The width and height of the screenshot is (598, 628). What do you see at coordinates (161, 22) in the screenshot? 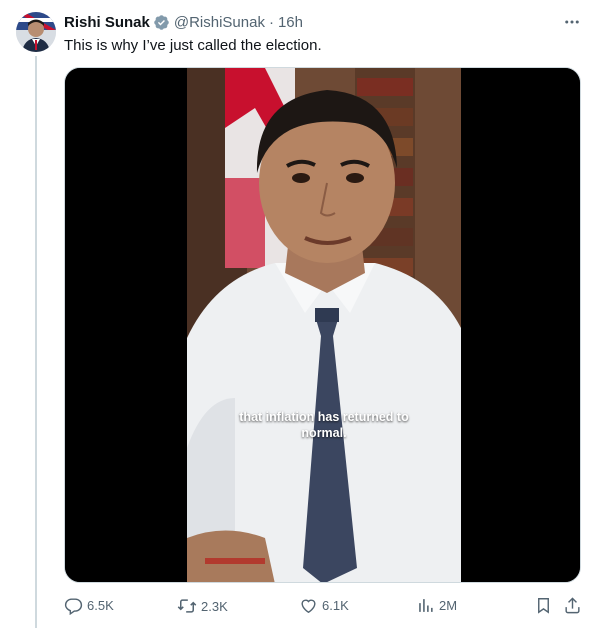
I see `verified-badge-icon` at bounding box center [161, 22].